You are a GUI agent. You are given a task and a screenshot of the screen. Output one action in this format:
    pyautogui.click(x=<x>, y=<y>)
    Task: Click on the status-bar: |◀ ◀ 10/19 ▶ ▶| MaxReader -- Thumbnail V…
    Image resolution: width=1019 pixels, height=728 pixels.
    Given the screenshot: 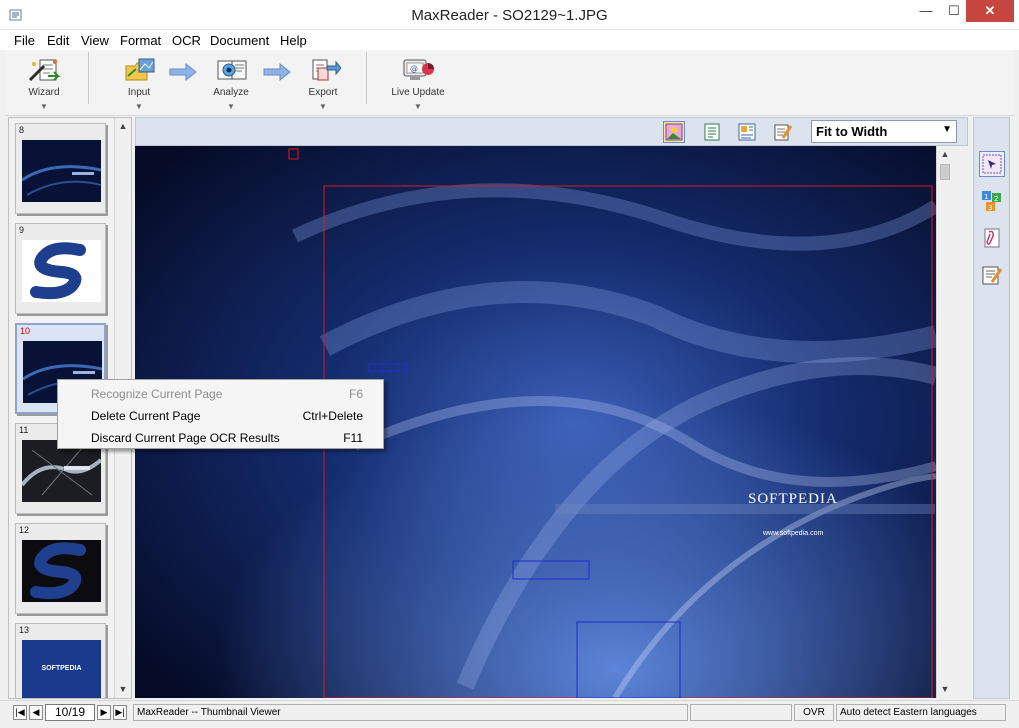 What is the action you would take?
    pyautogui.click(x=509, y=714)
    